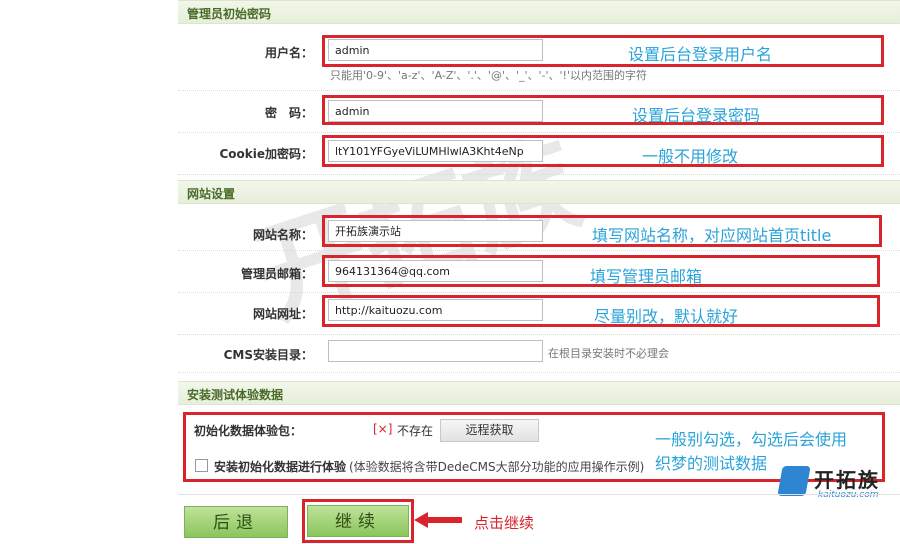  I want to click on cmsdir-hint: 在根目录安装时不必理会, so click(608, 353).